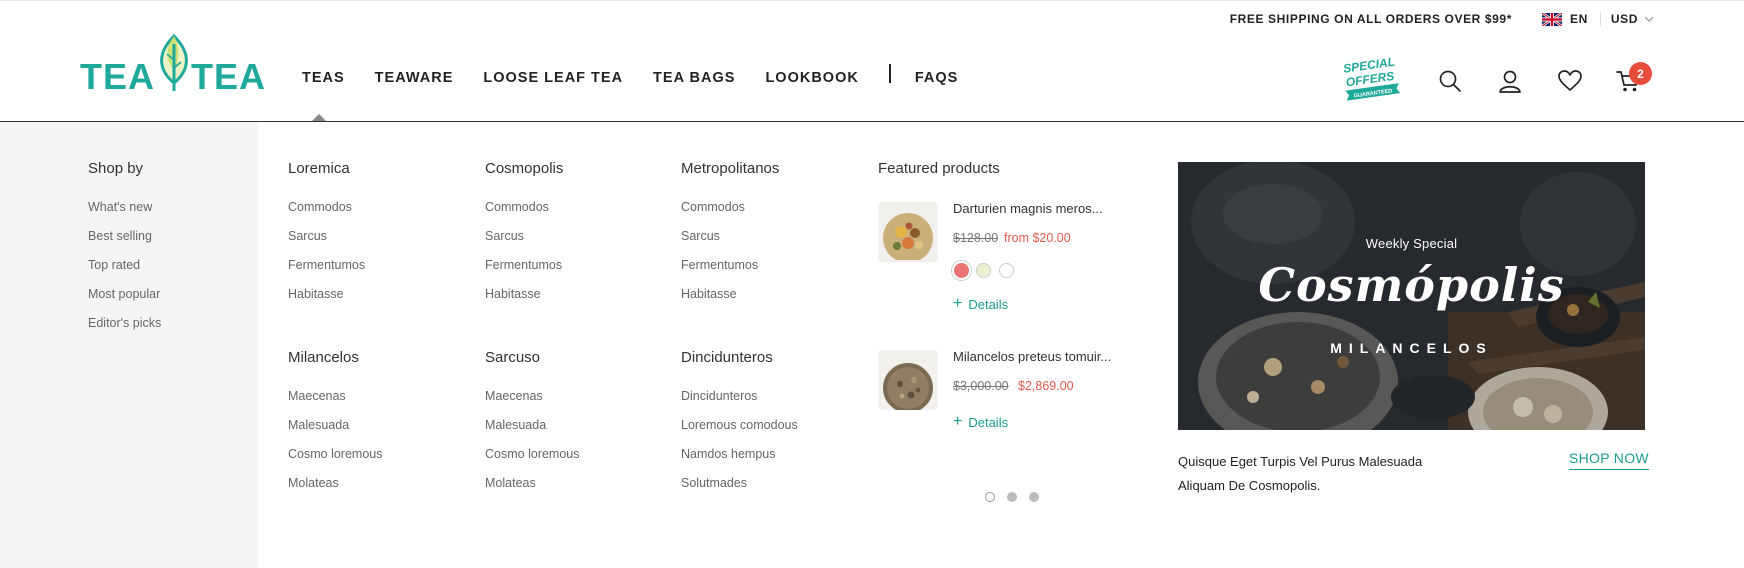 Image resolution: width=1744 pixels, height=568 pixels. What do you see at coordinates (228, 74) in the screenshot?
I see `logo-text-right: TEA` at bounding box center [228, 74].